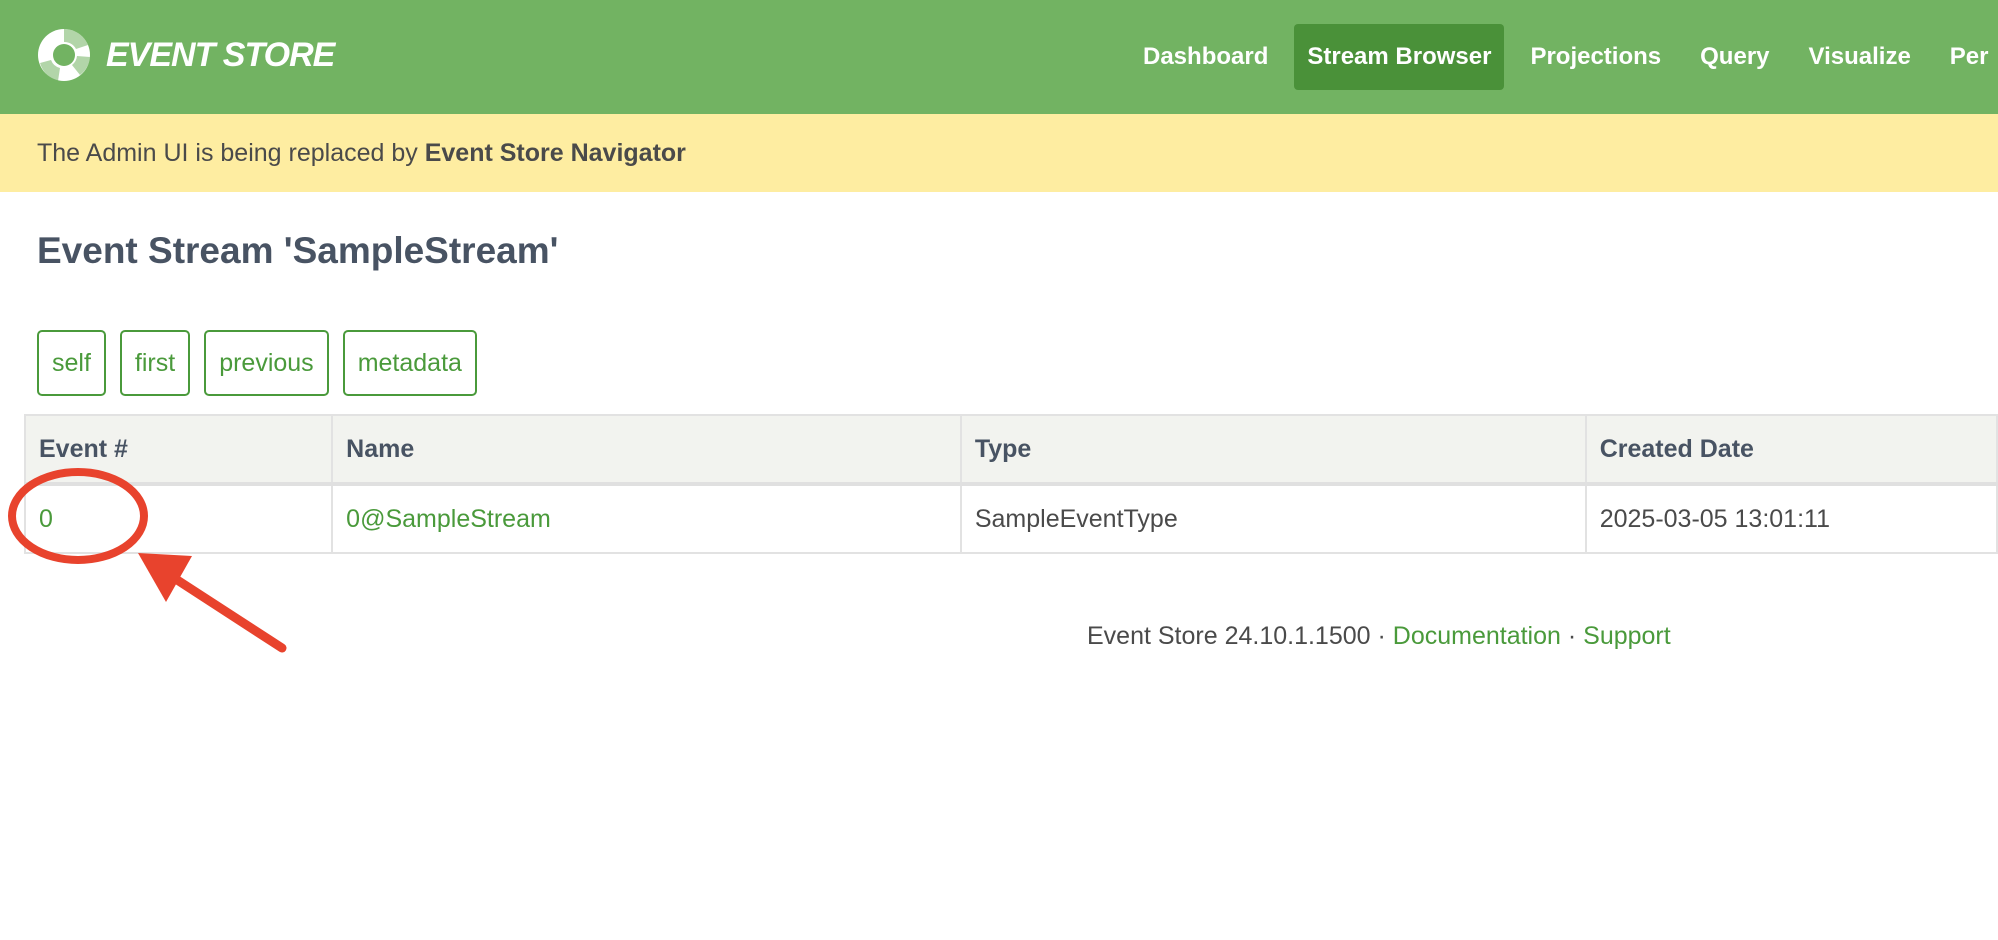 This screenshot has width=1998, height=940. What do you see at coordinates (1791, 450) in the screenshot?
I see `column-header-created-date: Created Date` at bounding box center [1791, 450].